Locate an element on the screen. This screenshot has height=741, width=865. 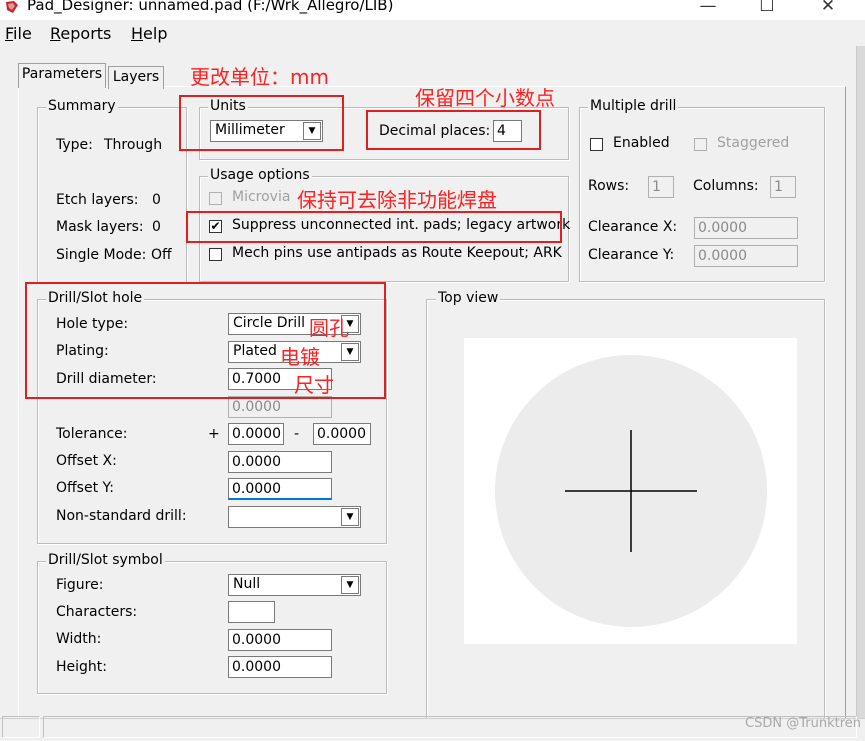
rows-field: 1 is located at coordinates (661, 187).